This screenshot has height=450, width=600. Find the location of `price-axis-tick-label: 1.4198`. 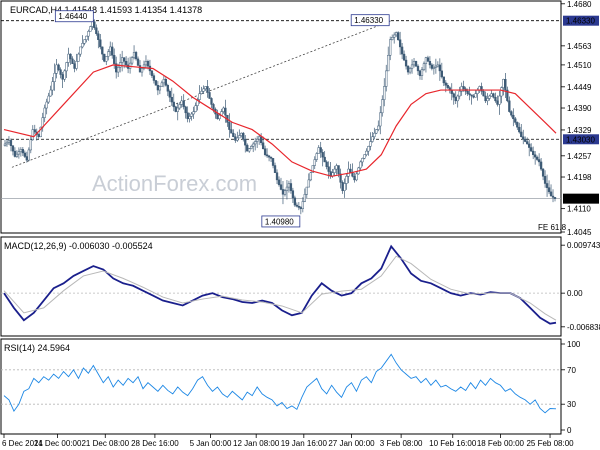

price-axis-tick-label: 1.4198 is located at coordinates (579, 177).